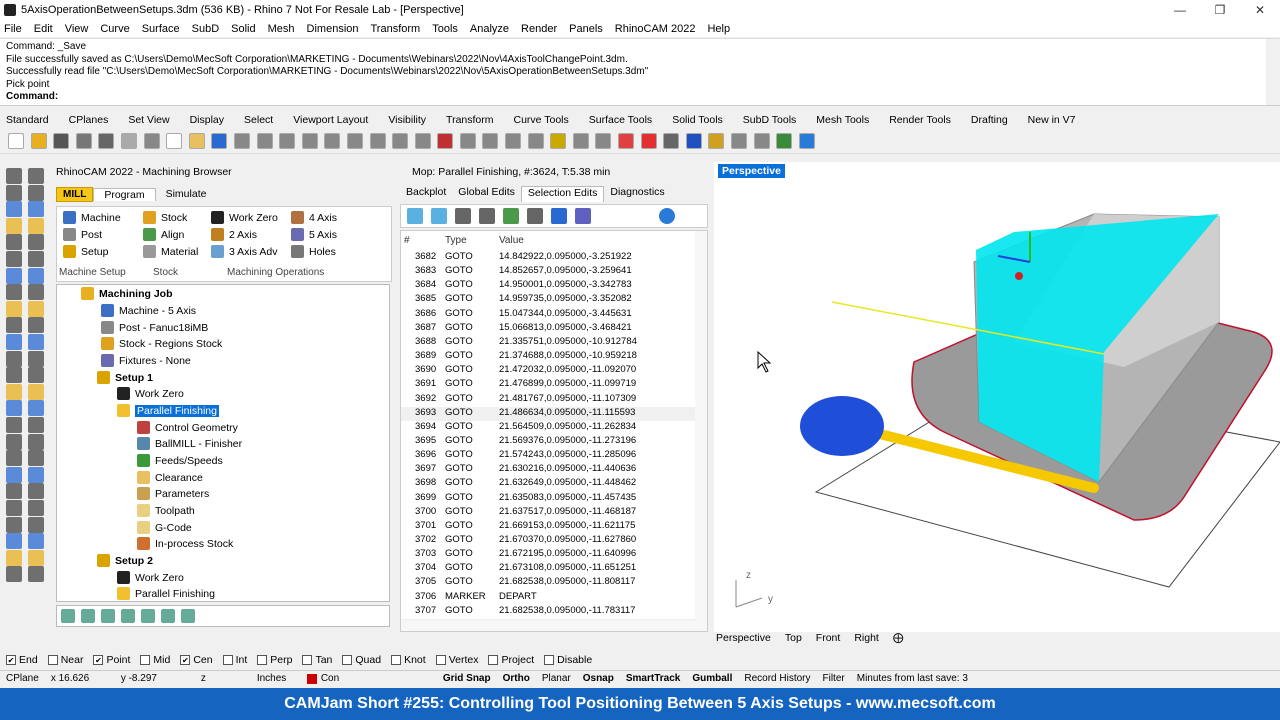 The width and height of the screenshot is (1280, 720). I want to click on three-axis-adv-button: 3 Axis Adv, so click(244, 251).